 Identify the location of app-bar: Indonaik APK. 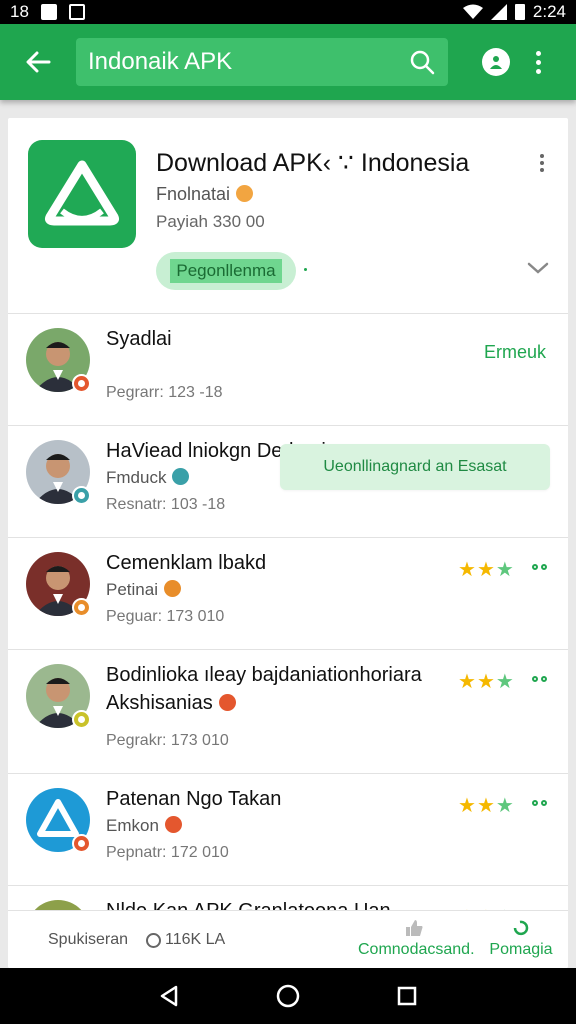
(288, 62).